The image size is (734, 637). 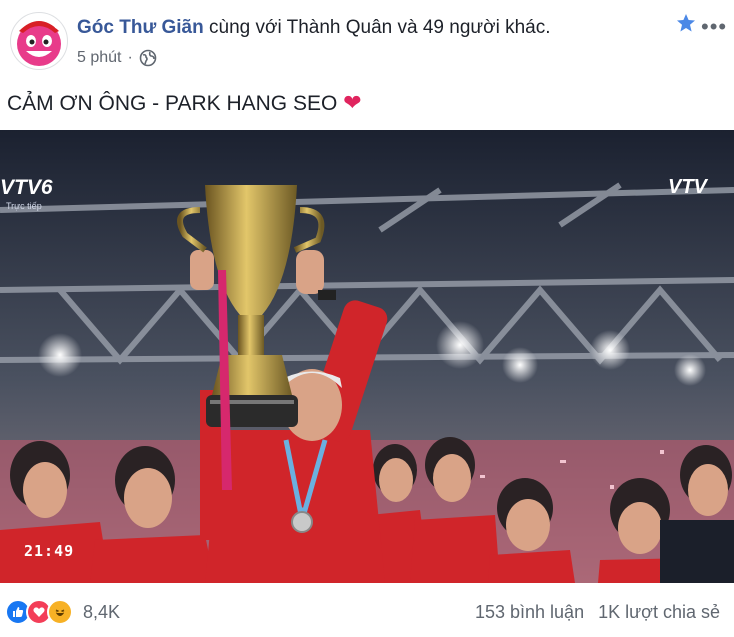 I want to click on broadcaster-left-label: VTV6, so click(x=26, y=187).